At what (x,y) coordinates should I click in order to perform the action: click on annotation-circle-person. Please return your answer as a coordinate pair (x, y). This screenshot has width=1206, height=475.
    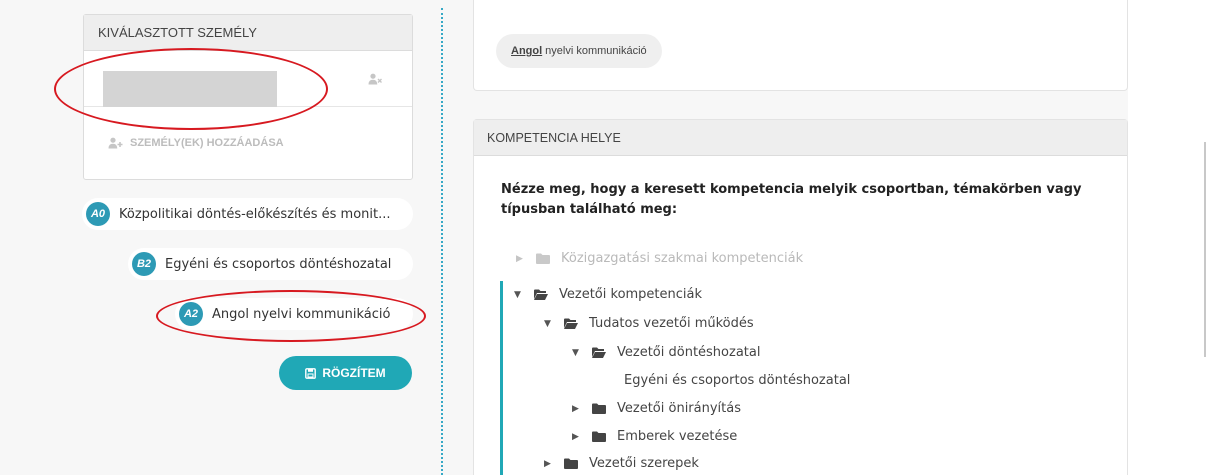
    Looking at the image, I should click on (191, 89).